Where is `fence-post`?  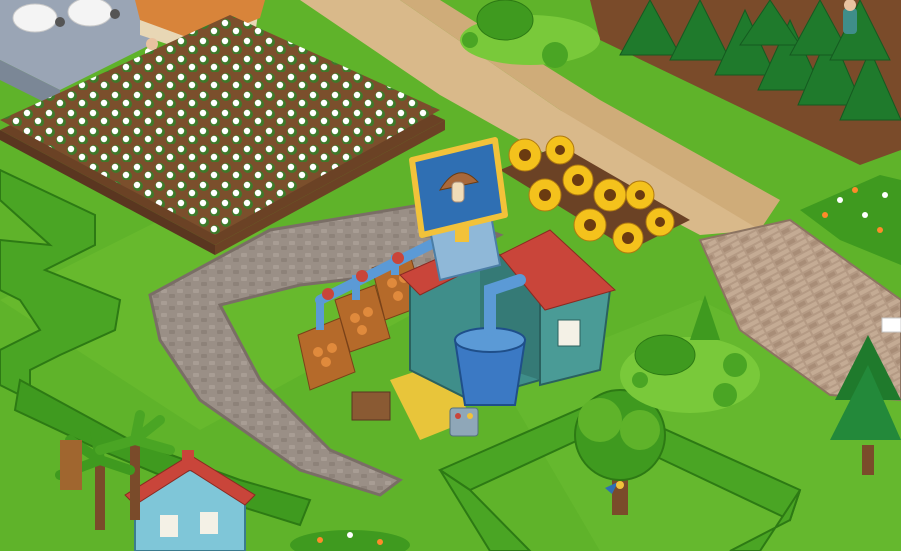
fence-post is located at coordinates (891, 325).